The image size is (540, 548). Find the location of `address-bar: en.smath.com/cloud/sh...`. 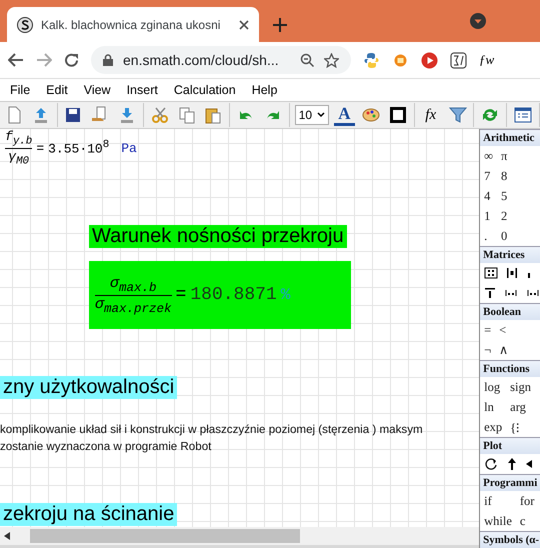

address-bar: en.smath.com/cloud/sh... is located at coordinates (221, 60).